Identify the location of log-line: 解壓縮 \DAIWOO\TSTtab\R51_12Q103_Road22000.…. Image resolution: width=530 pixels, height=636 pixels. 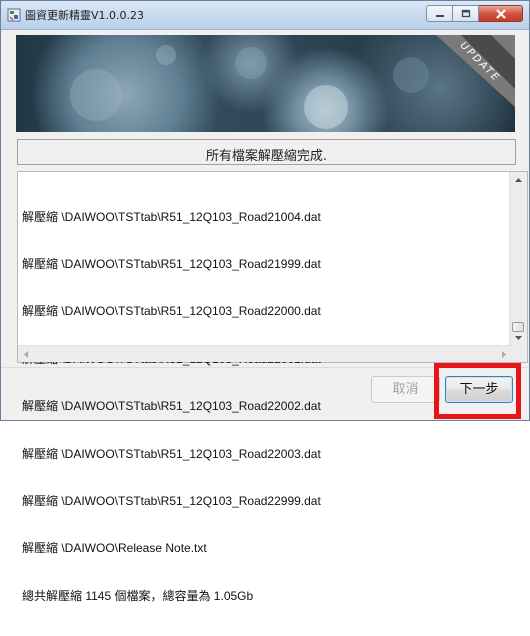
(171, 311).